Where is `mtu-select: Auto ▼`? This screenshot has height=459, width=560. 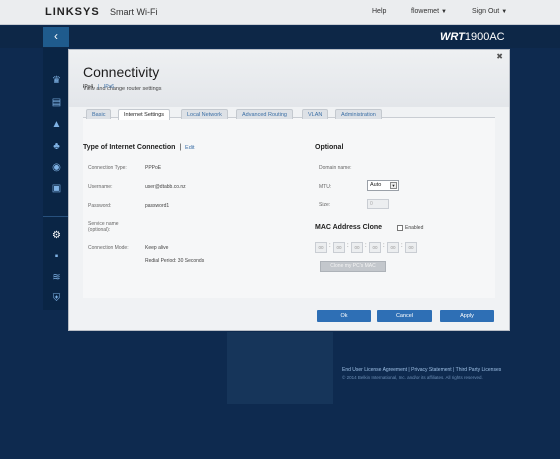 mtu-select: Auto ▼ is located at coordinates (383, 185).